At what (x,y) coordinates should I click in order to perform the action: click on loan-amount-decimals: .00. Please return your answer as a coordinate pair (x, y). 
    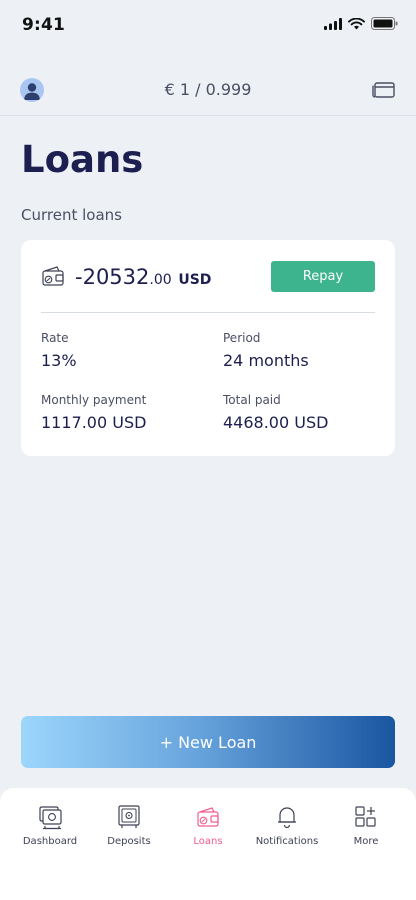
    Looking at the image, I should click on (160, 280).